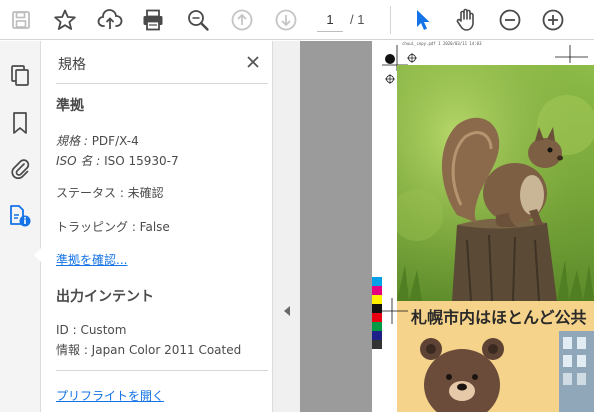 This screenshot has width=594, height=412. What do you see at coordinates (390, 20) in the screenshot?
I see `toolbar-divider` at bounding box center [390, 20].